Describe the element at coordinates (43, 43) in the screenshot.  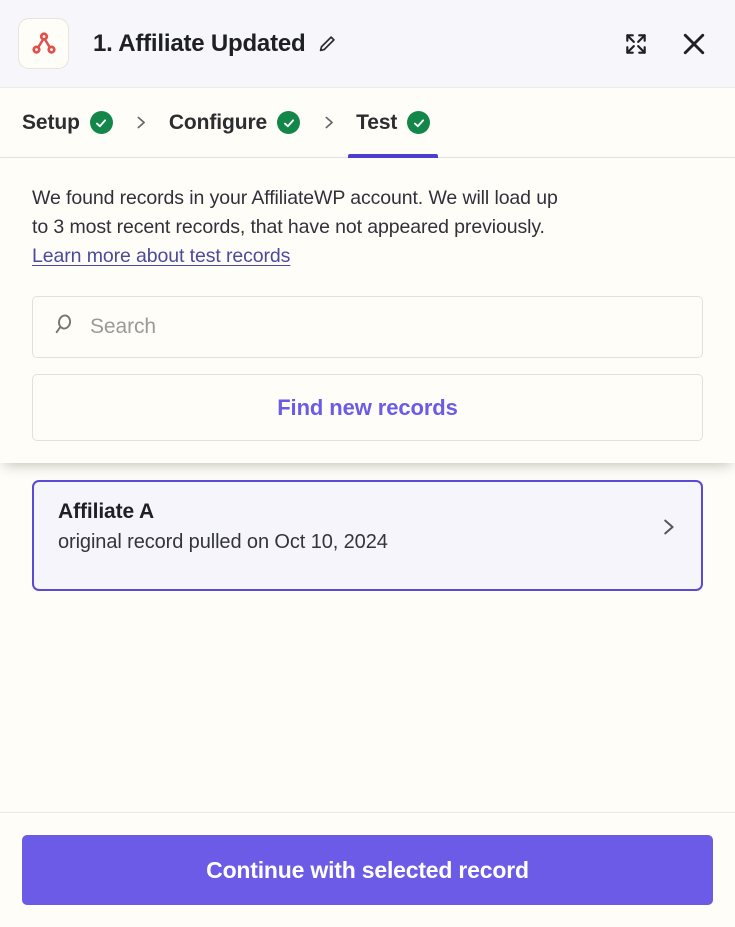
I see `affiliatewp-network-icon` at that location.